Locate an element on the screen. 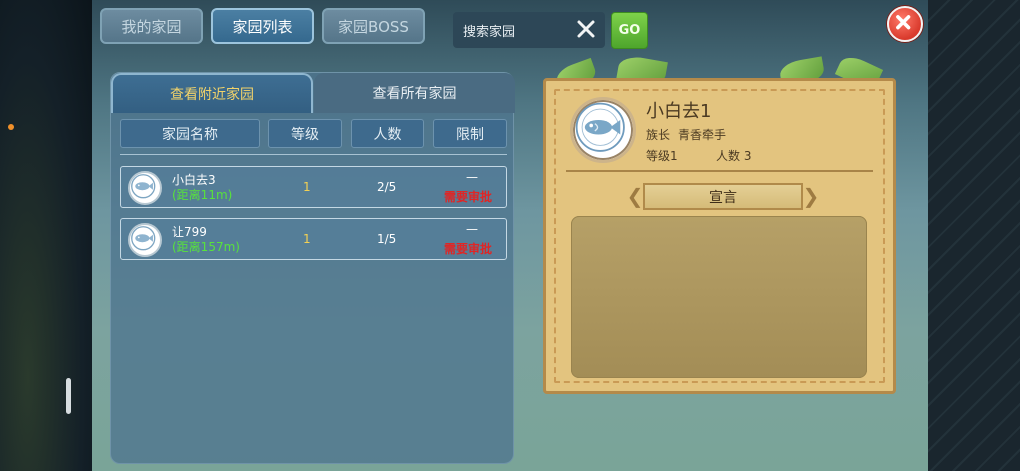 The width and height of the screenshot is (1020, 471). close-button is located at coordinates (905, 24).